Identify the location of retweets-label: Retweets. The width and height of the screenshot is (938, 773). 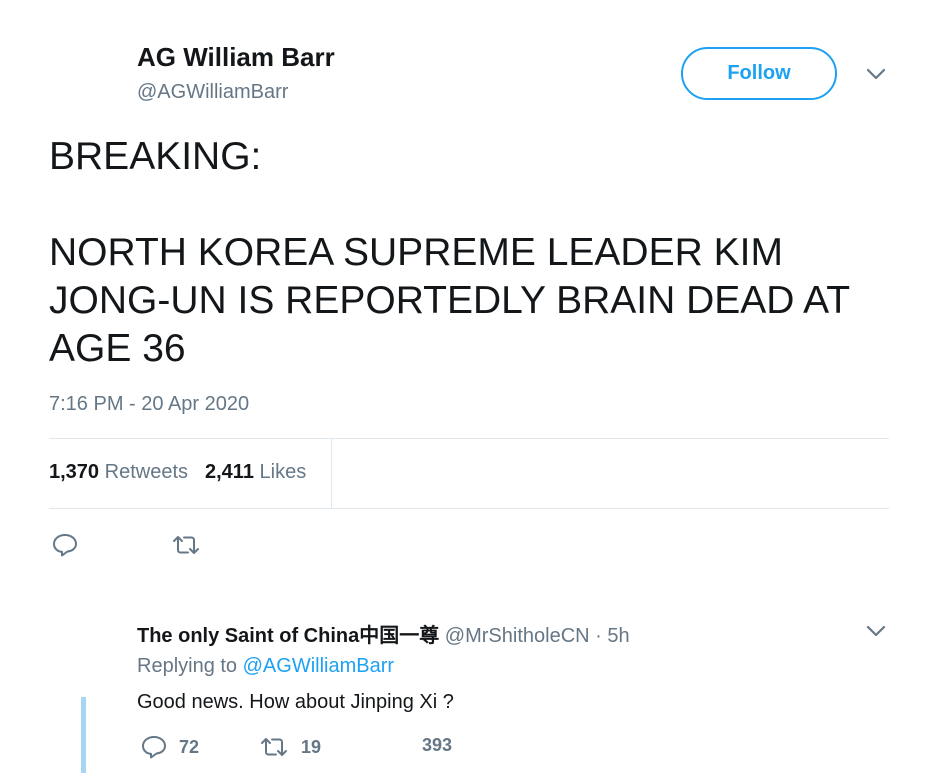
(146, 472).